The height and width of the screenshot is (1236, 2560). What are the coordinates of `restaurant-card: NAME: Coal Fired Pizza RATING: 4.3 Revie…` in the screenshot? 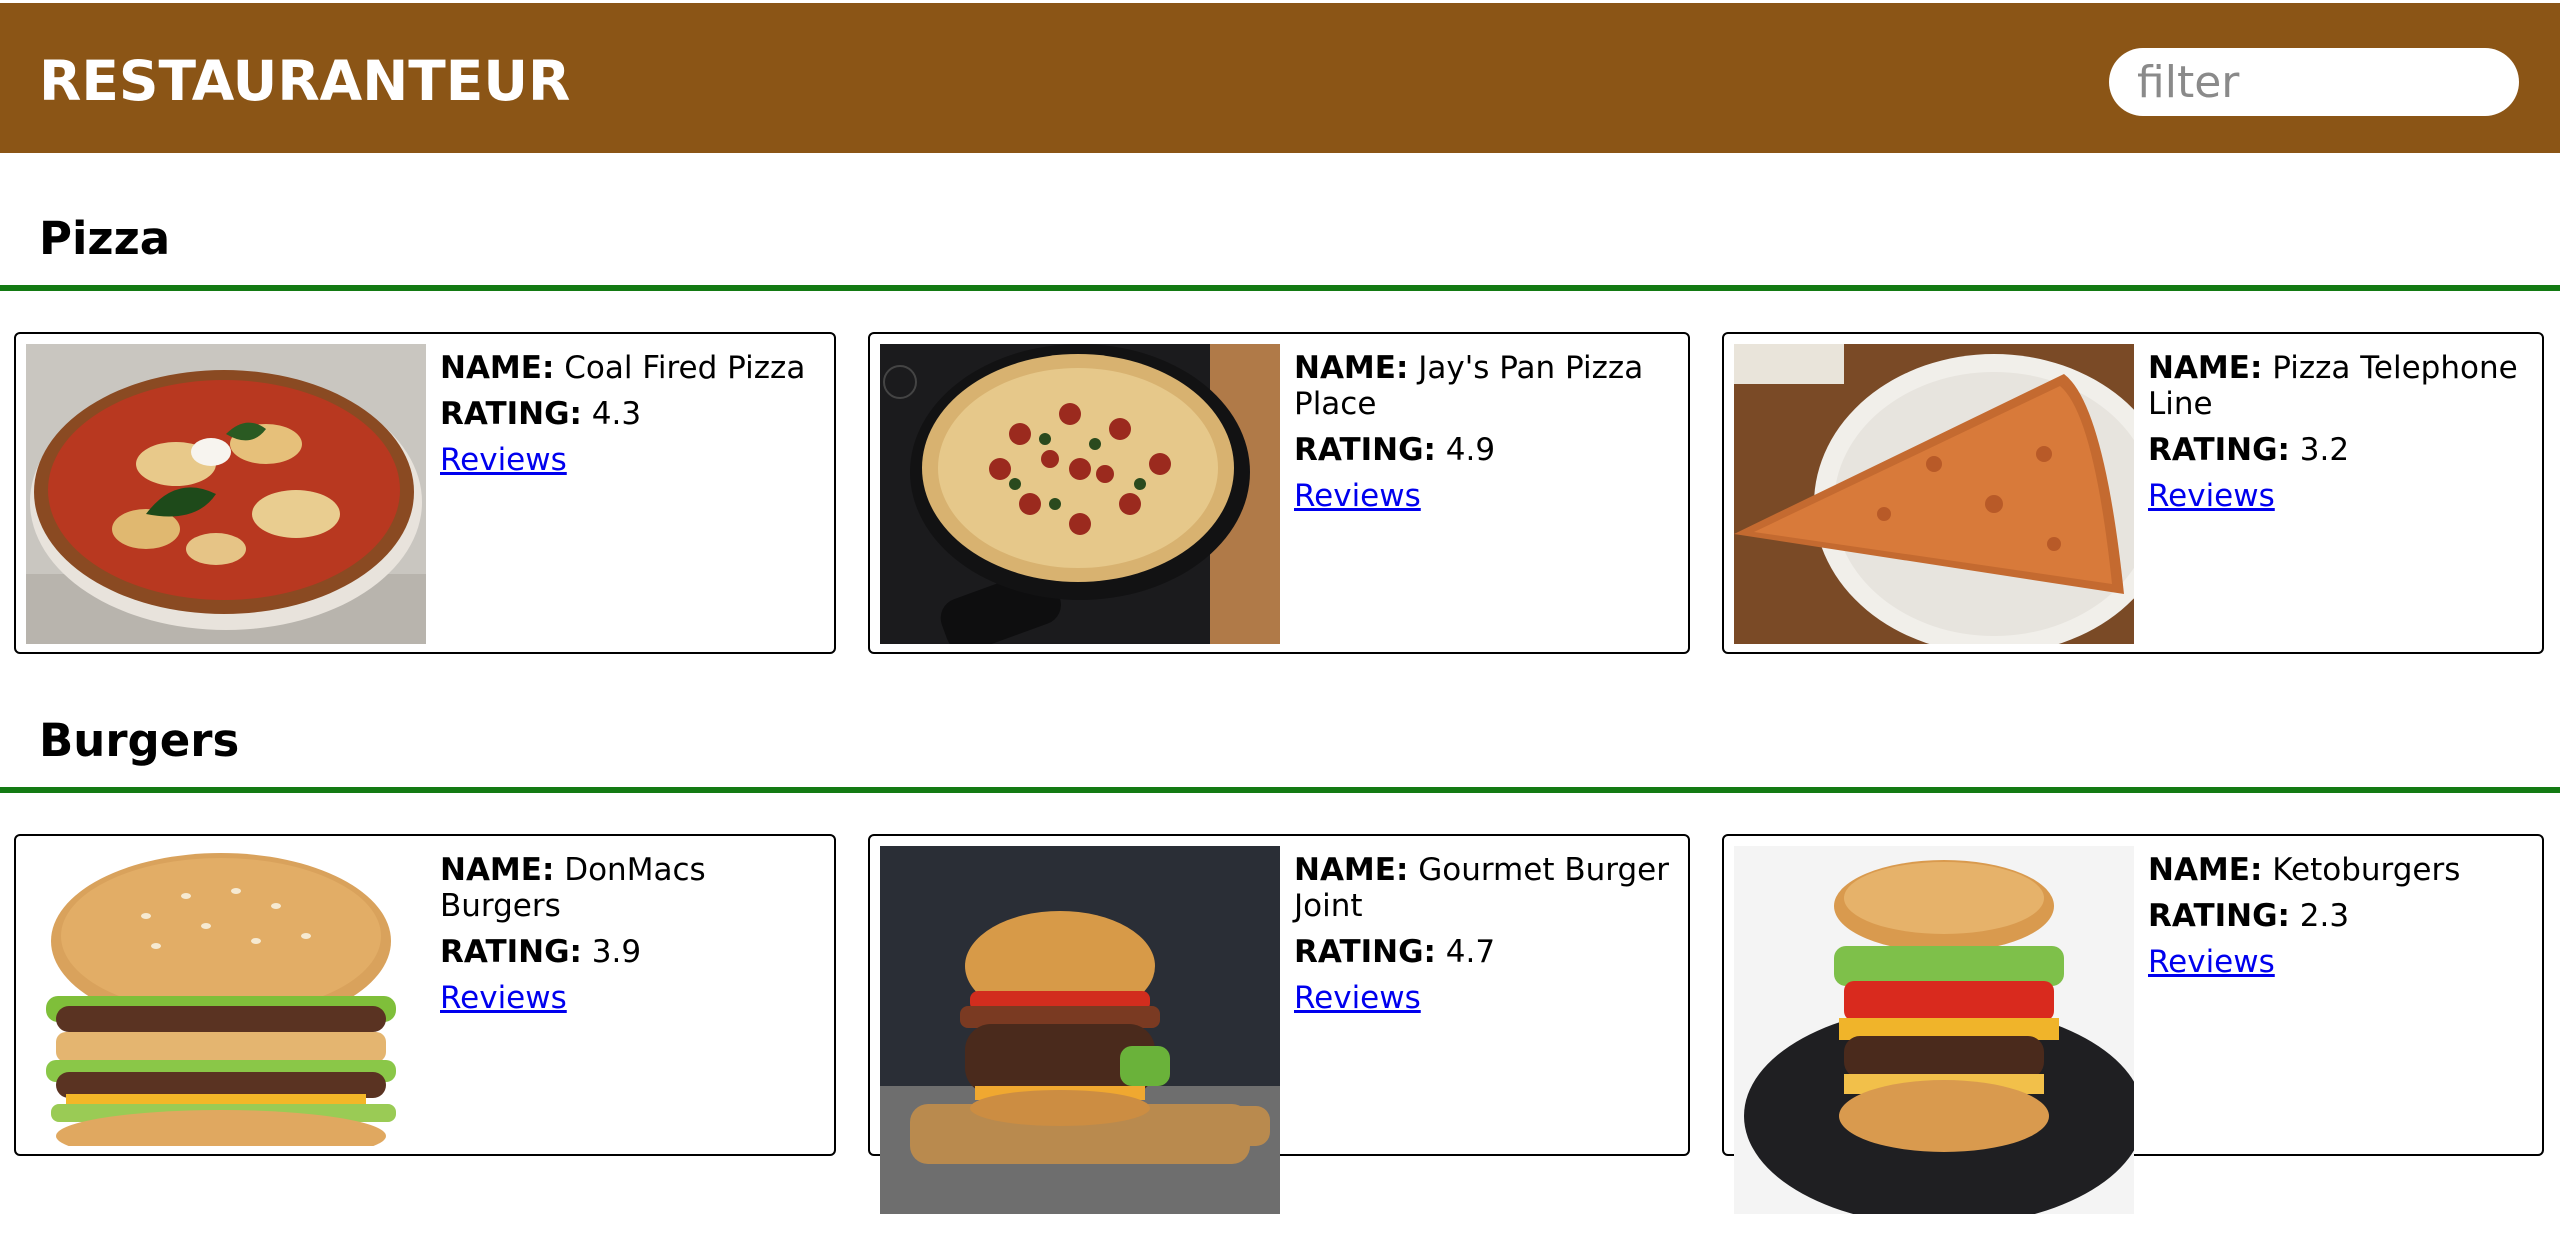 It's located at (425, 493).